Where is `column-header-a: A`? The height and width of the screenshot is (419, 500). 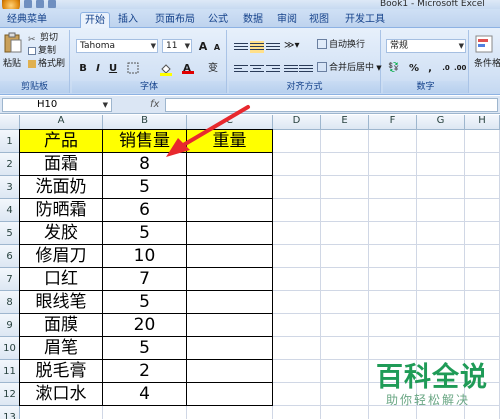
column-header-a: A is located at coordinates (61, 122).